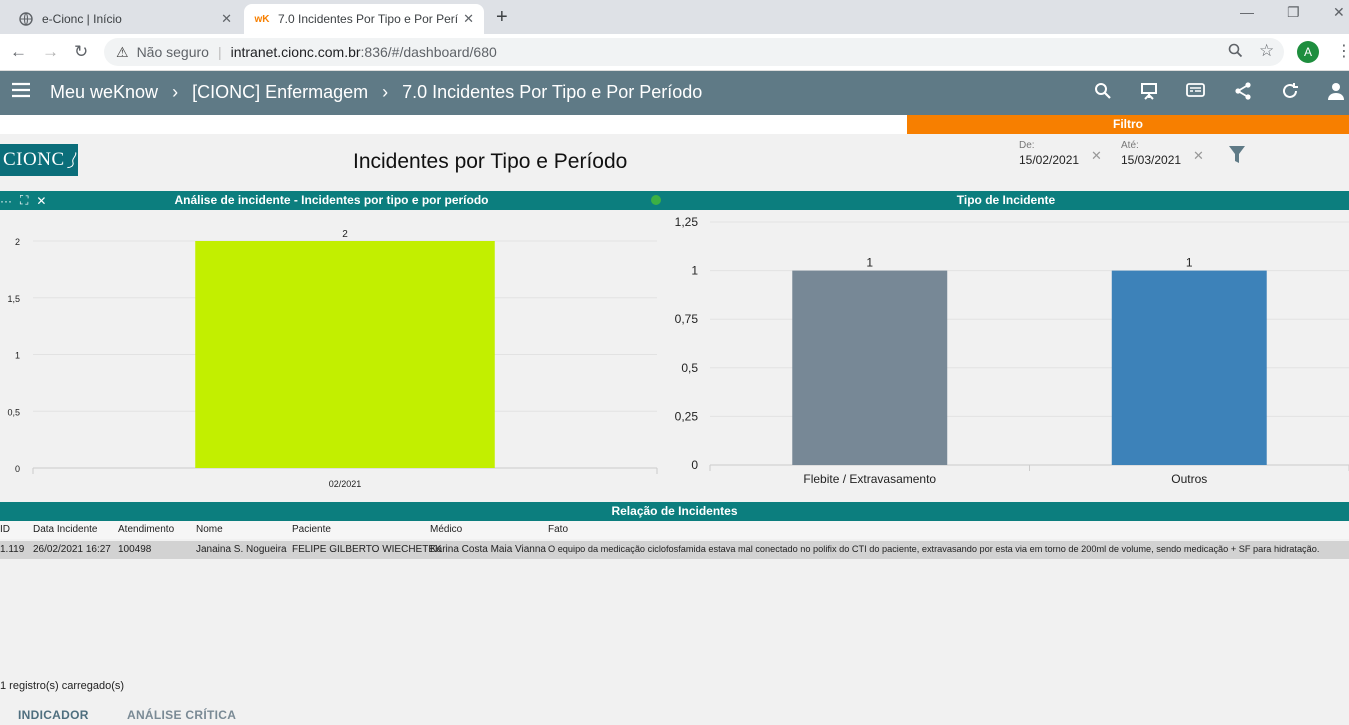 This screenshot has width=1349, height=725. Describe the element at coordinates (1293, 12) in the screenshot. I see `restore-icon: ❐` at that location.